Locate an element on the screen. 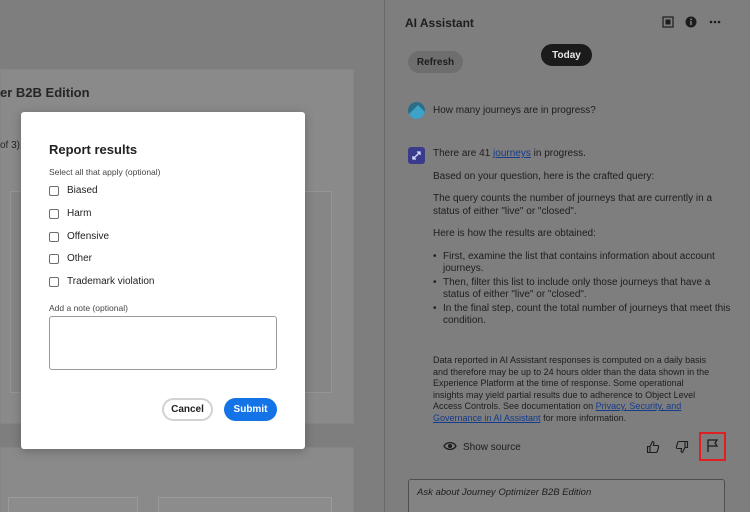 Image resolution: width=750 pixels, height=512 pixels. thumbs-up-icon is located at coordinates (653, 447).